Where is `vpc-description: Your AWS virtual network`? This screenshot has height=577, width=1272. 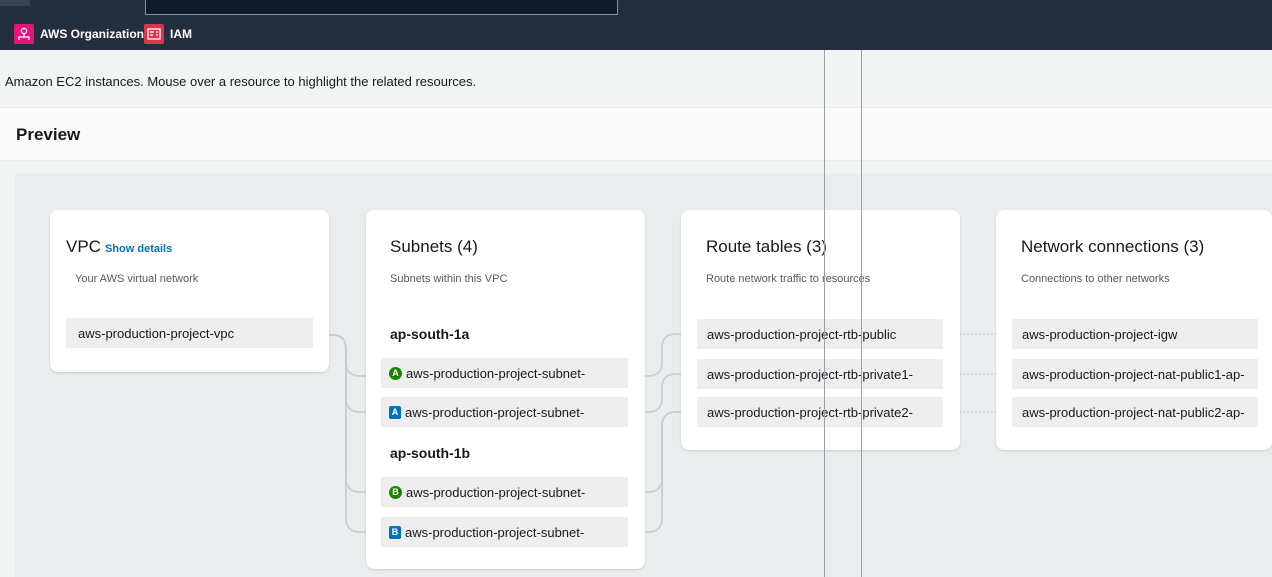
vpc-description: Your AWS virtual network is located at coordinates (137, 279).